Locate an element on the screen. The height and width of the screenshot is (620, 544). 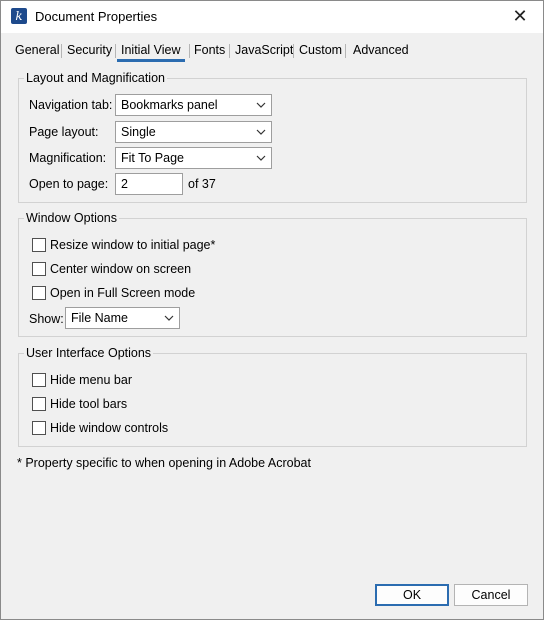
page-layout-value: Single is located at coordinates (138, 132).